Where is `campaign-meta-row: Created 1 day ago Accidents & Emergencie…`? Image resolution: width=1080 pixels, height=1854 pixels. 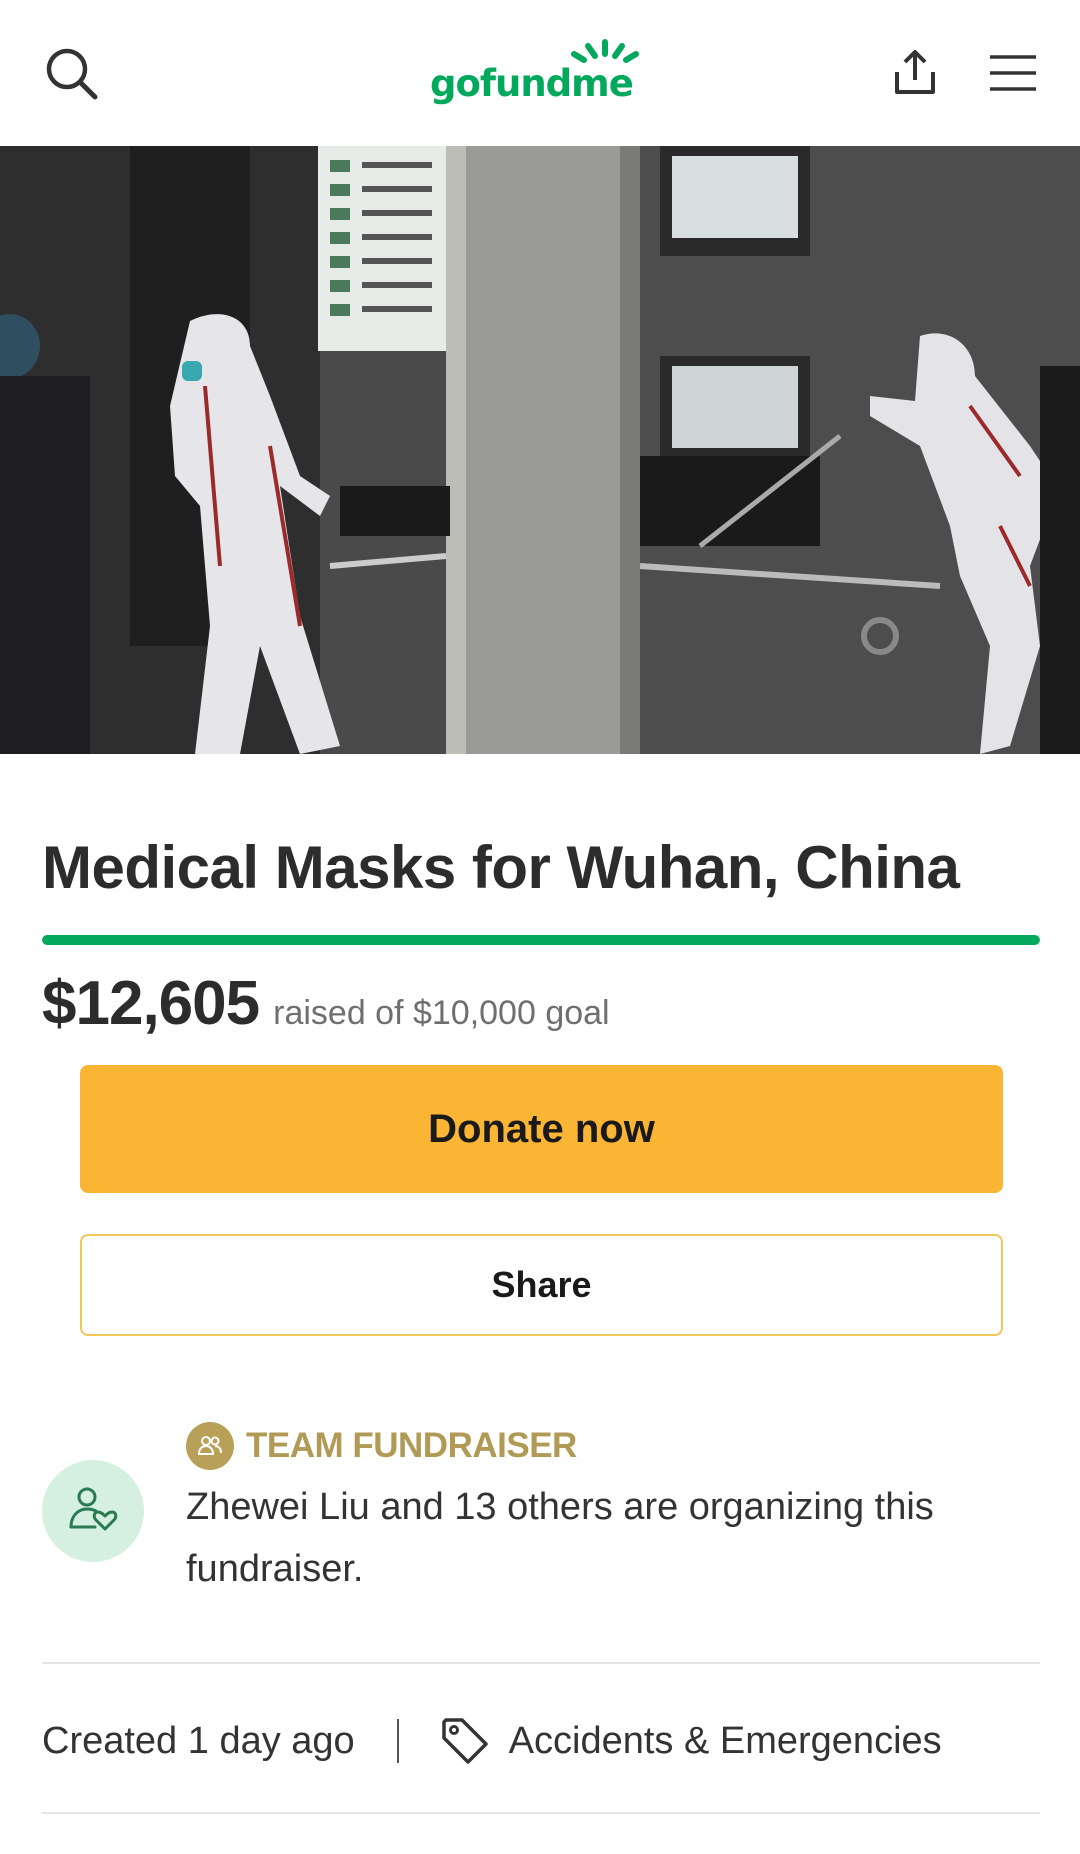
campaign-meta-row: Created 1 day ago Accidents & Emergencie… is located at coordinates (492, 1741).